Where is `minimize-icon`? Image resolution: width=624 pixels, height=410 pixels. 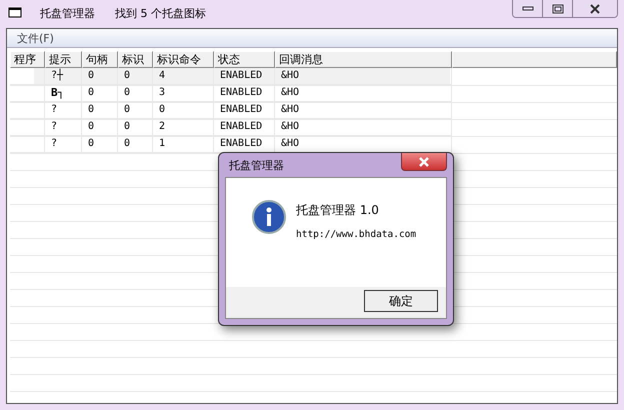 minimize-icon is located at coordinates (528, 9).